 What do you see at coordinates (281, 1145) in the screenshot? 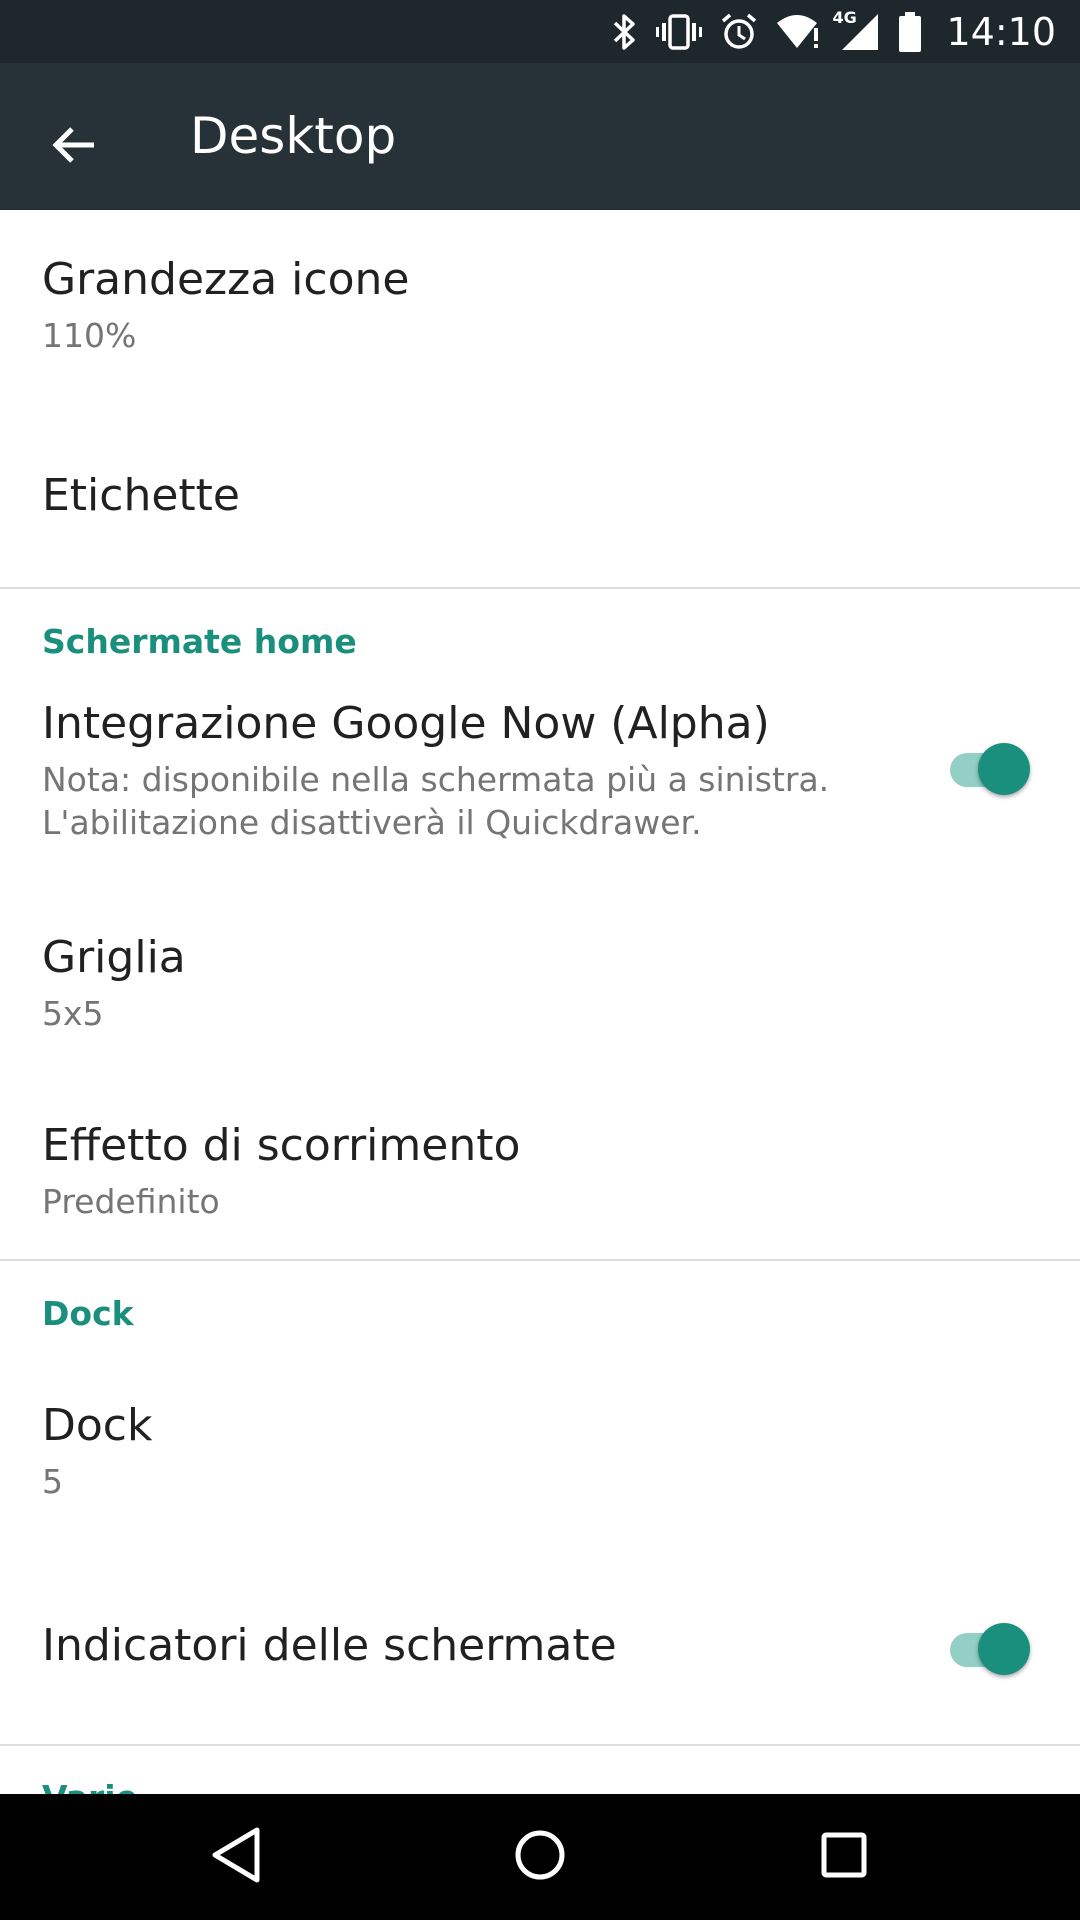
I see `pref-scroll-effect-title: Effetto di scorrimento` at bounding box center [281, 1145].